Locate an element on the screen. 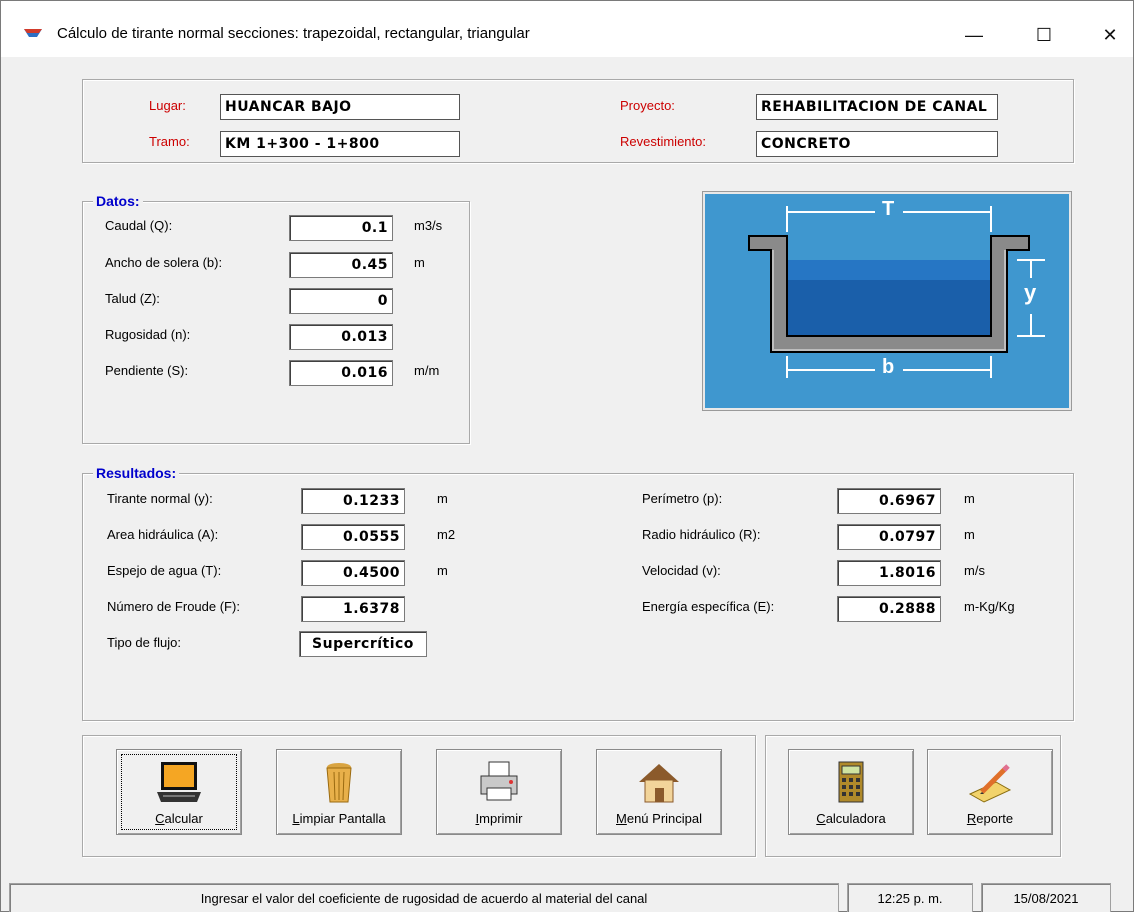 Image resolution: width=1134 pixels, height=912 pixels. printer-icon is located at coordinates (499, 781).